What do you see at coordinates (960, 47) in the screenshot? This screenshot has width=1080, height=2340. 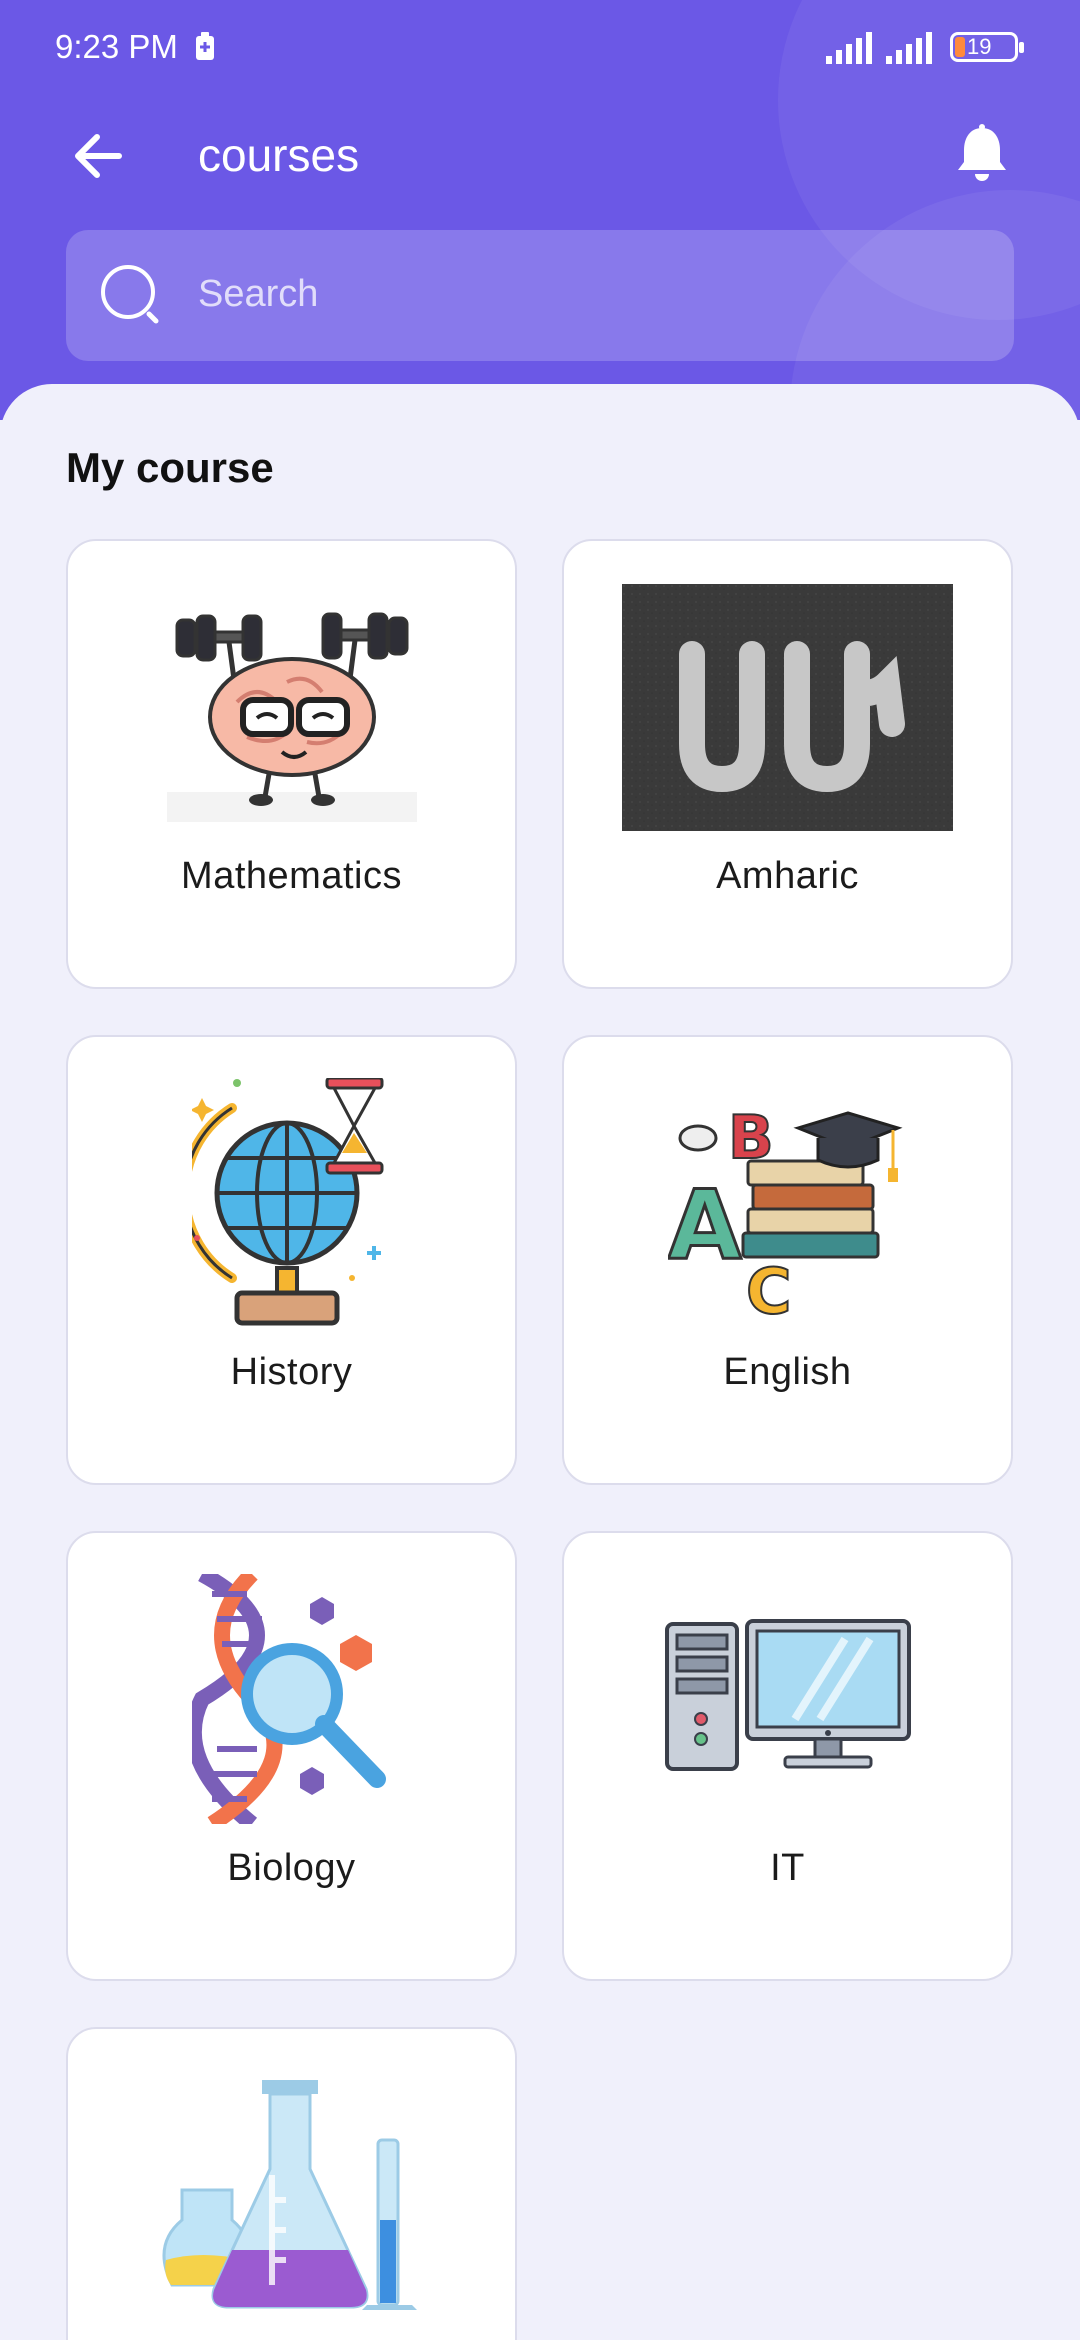 I see `battery-fill` at bounding box center [960, 47].